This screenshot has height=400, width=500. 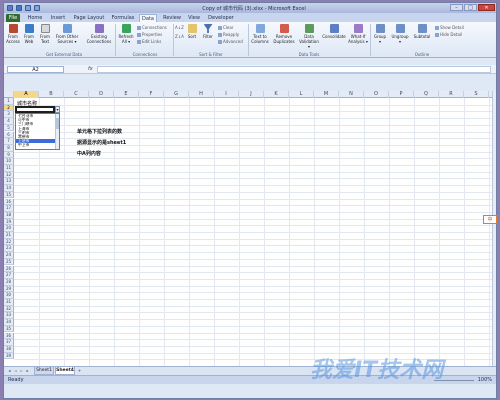 What do you see at coordinates (9, 121) in the screenshot?
I see `row-header-4: 4` at bounding box center [9, 121].